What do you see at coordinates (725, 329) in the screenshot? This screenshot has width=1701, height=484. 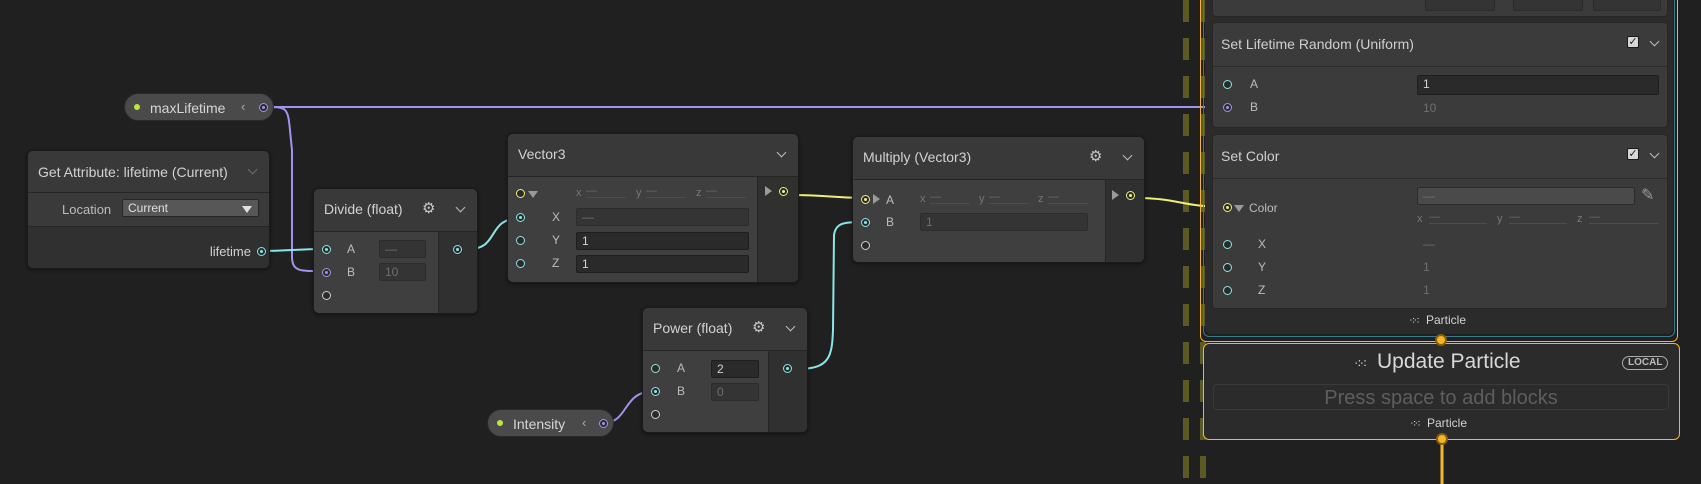 I see `node-header: Power (float) ⚙` at bounding box center [725, 329].